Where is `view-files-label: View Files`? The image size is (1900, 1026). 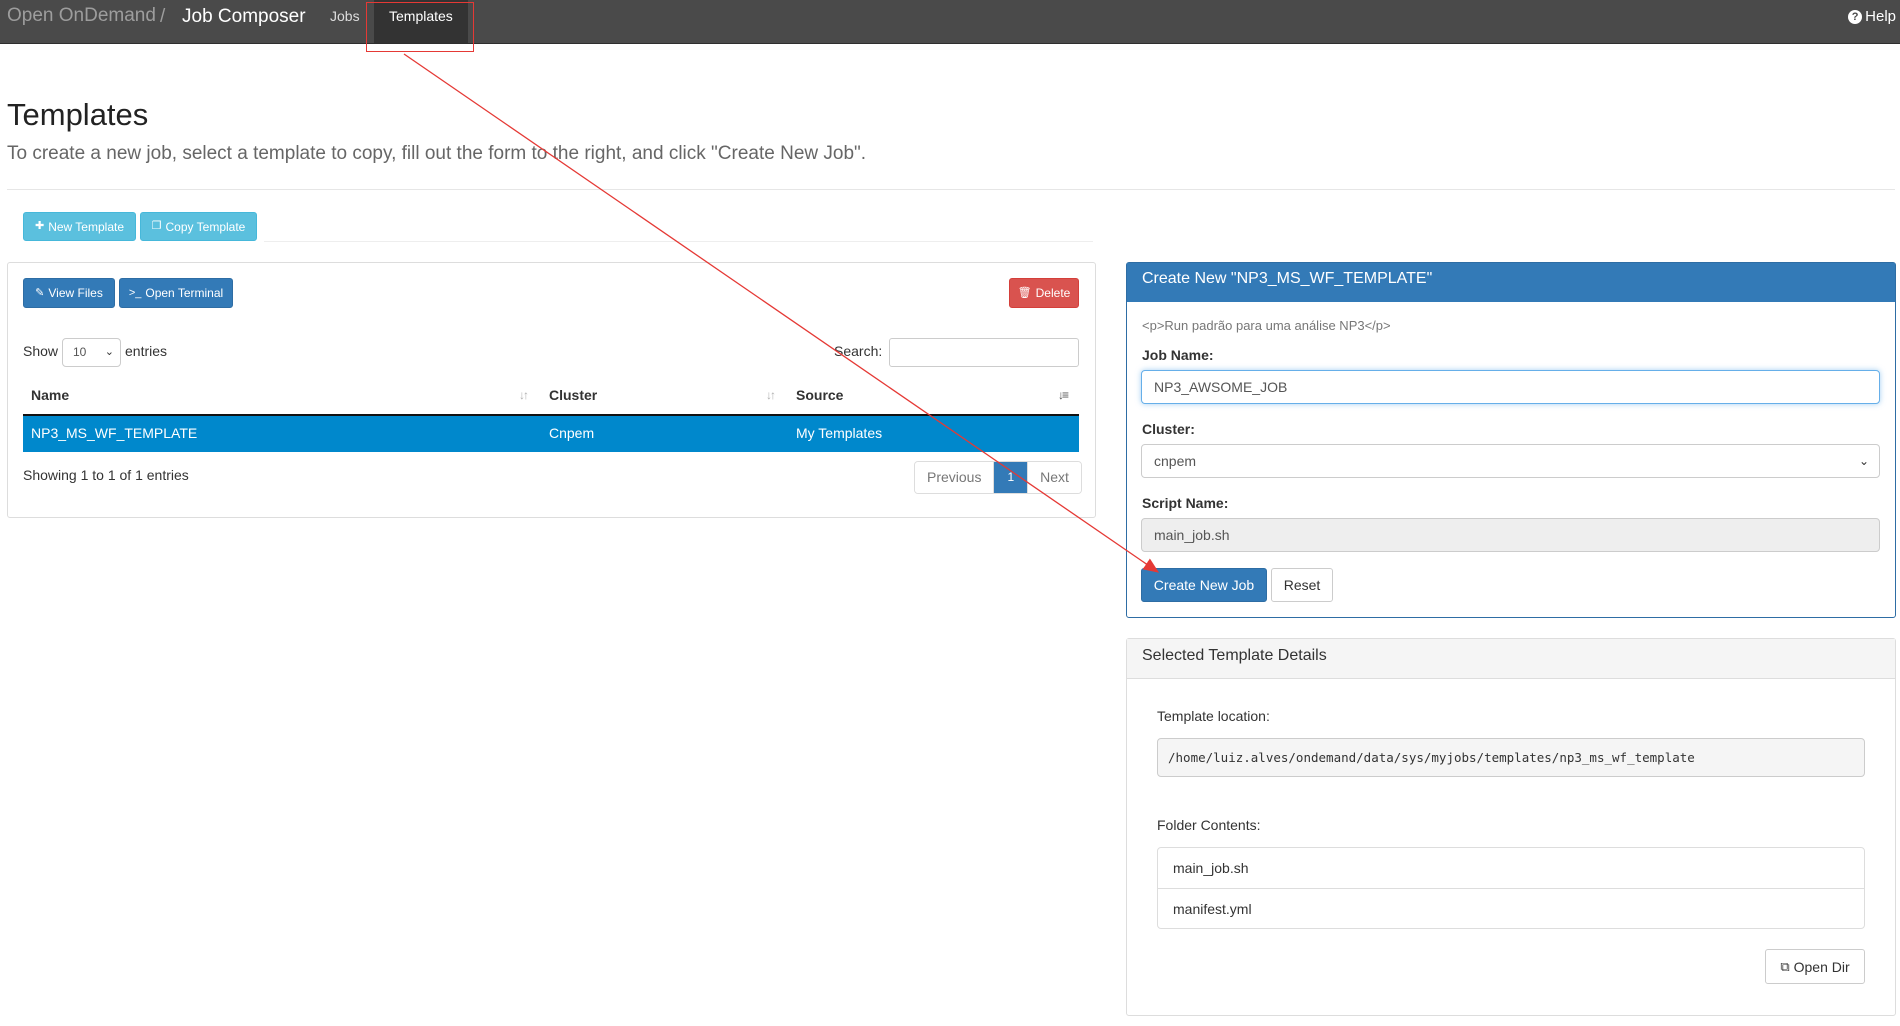 view-files-label: View Files is located at coordinates (75, 293).